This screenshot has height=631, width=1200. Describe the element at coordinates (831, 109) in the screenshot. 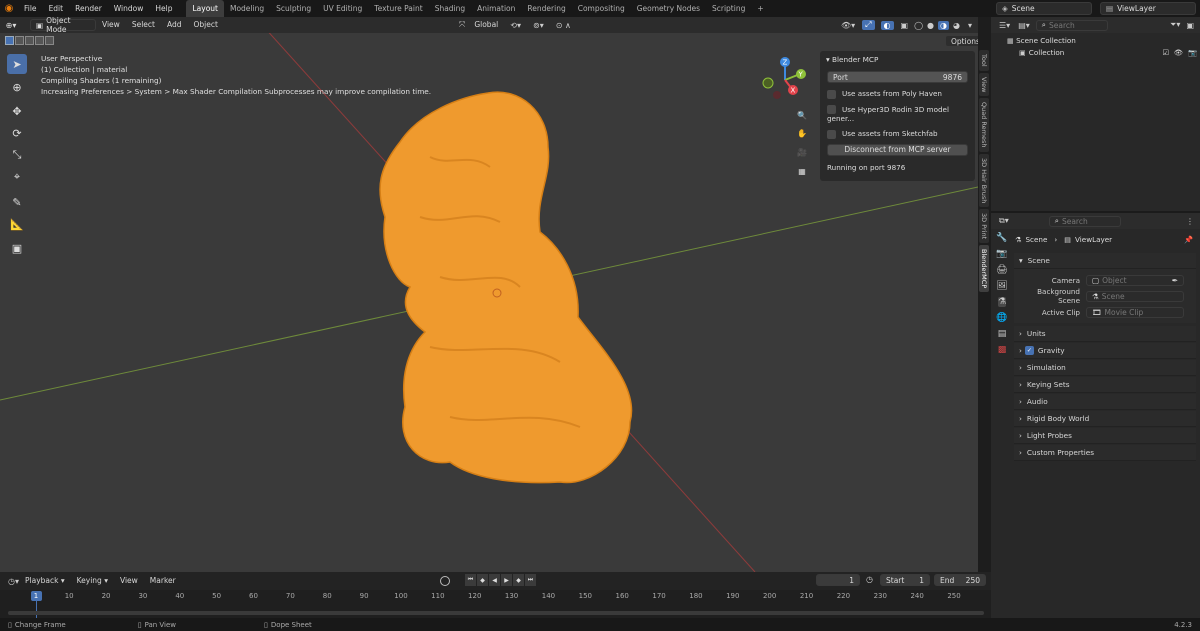

I see `hyper3d-checkbox` at that location.